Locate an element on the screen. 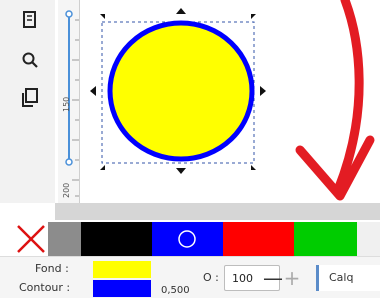 The image size is (380, 298). search-icon is located at coordinates (30, 60).